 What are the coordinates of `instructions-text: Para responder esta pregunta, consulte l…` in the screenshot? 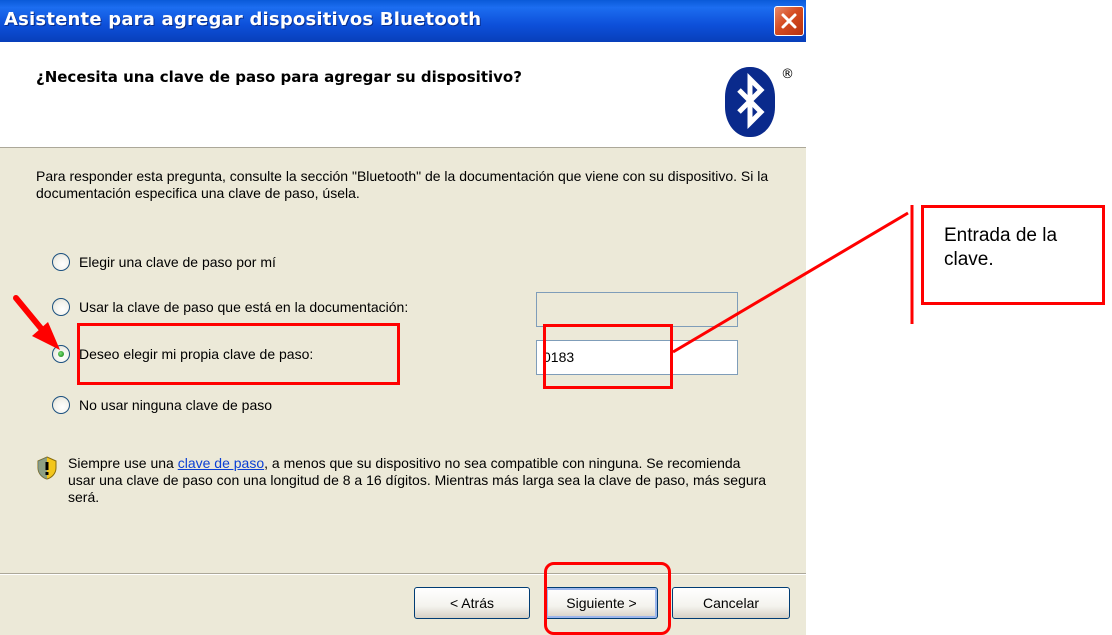 It's located at (402, 184).